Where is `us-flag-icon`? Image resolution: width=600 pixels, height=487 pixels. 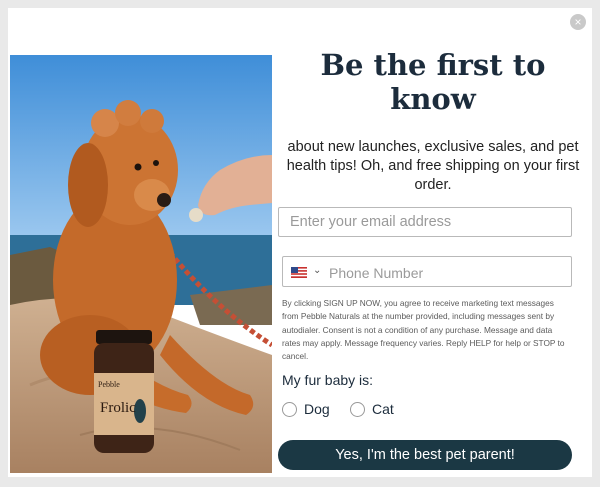
us-flag-icon is located at coordinates (299, 272).